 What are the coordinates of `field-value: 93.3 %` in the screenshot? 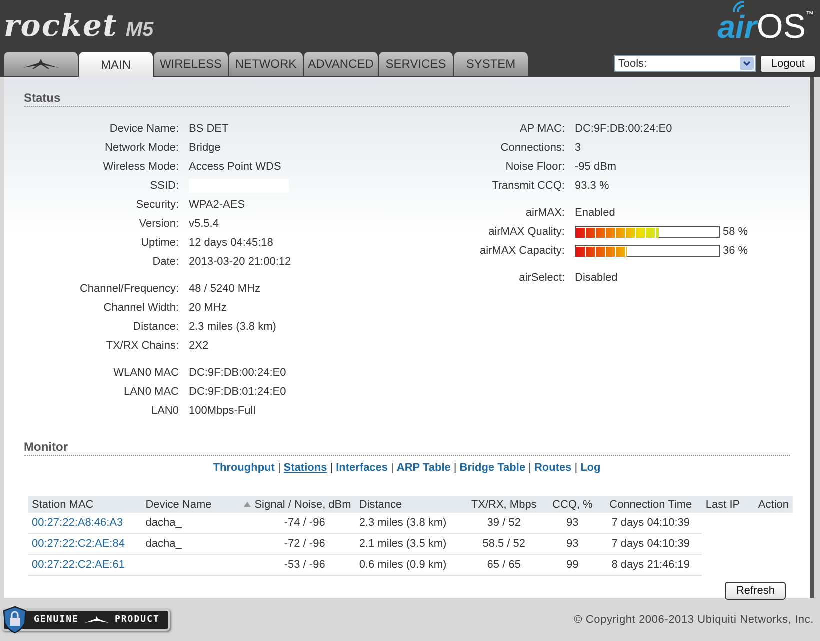 It's located at (592, 186).